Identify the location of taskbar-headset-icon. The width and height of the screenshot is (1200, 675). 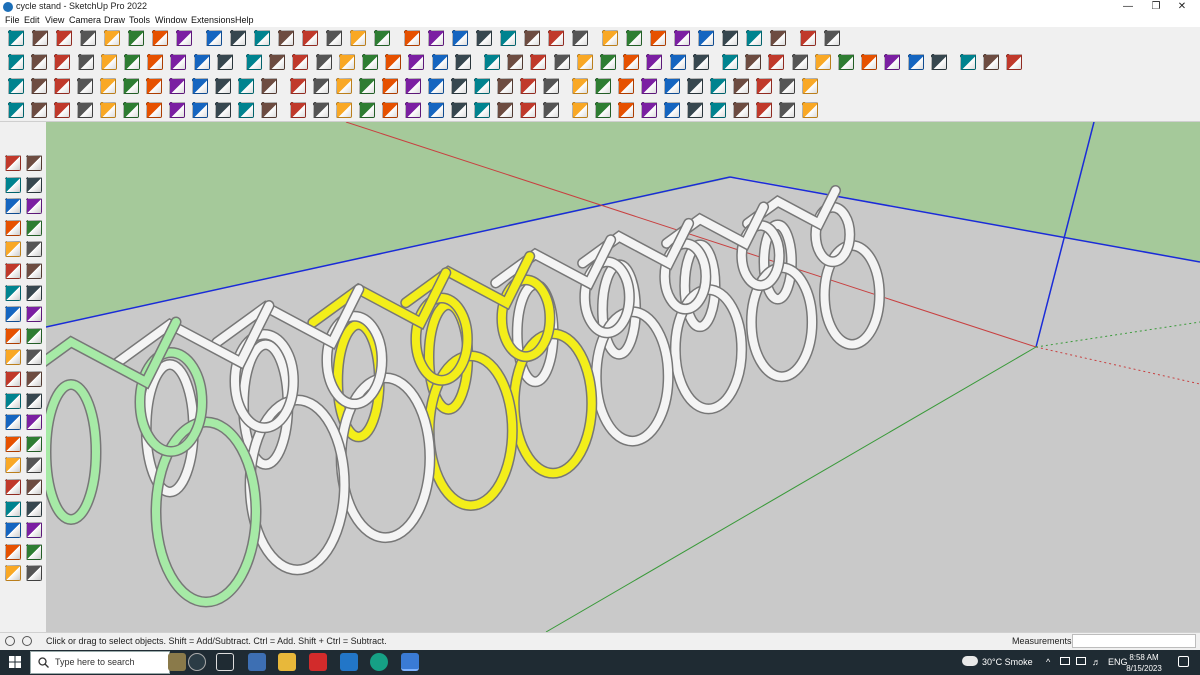
(197, 662).